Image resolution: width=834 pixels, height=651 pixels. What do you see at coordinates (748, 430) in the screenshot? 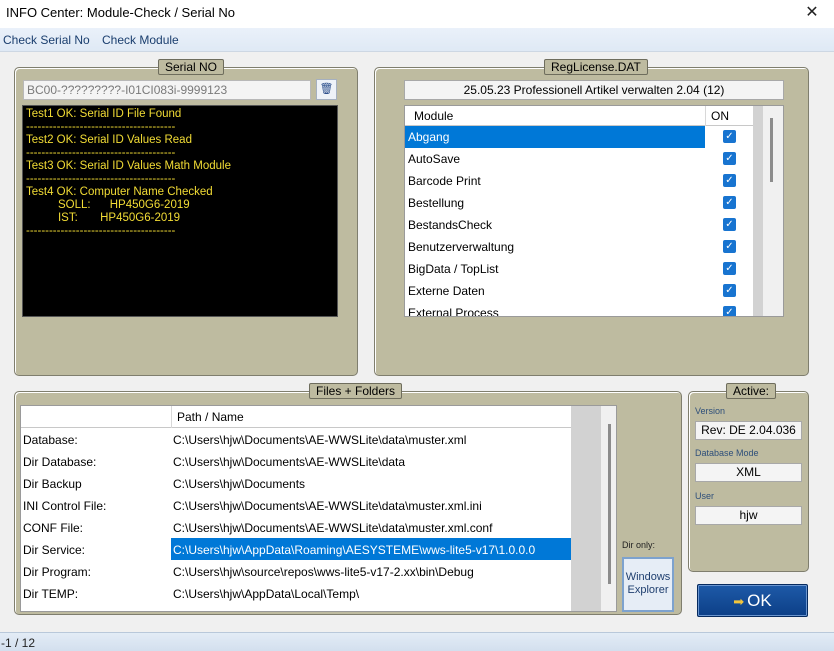
I see `version-value: Rev: DE 2.04.036` at bounding box center [748, 430].